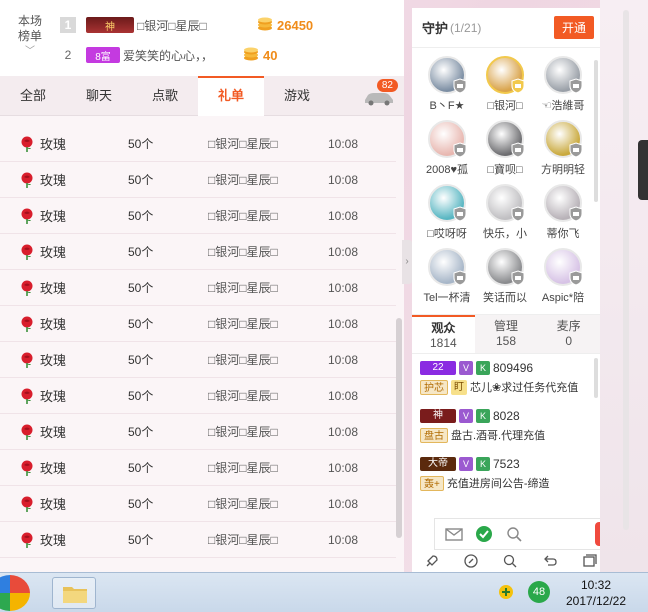  I want to click on guard-member: □银河□, so click(505, 87).